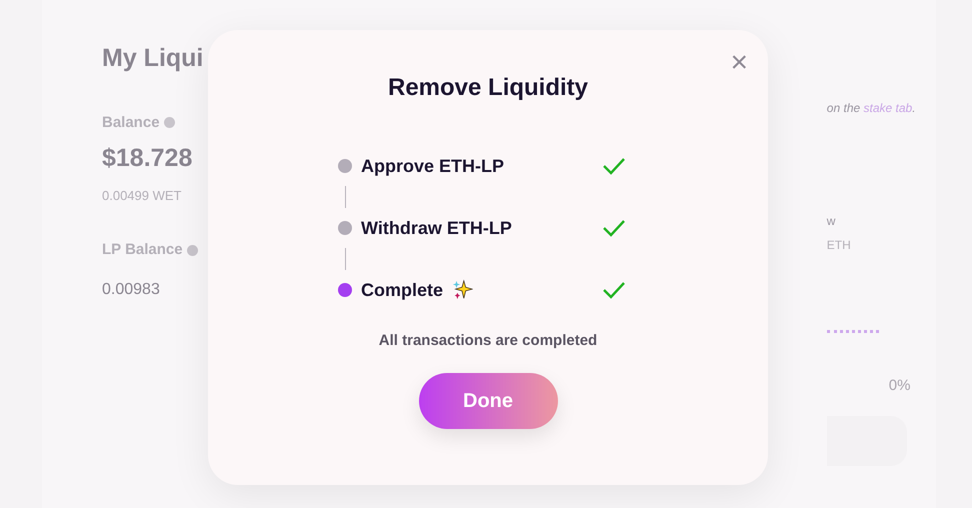  Describe the element at coordinates (739, 63) in the screenshot. I see `close-button: ×` at that location.